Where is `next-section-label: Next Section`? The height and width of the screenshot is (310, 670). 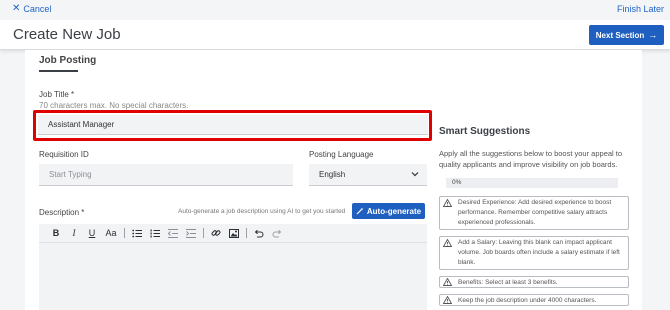
next-section-label: Next Section is located at coordinates (620, 35).